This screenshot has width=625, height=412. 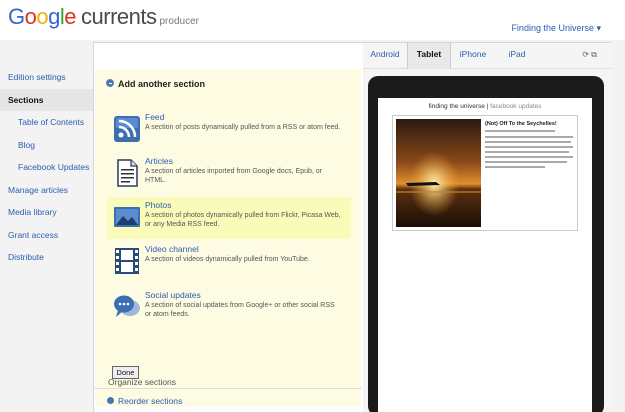 I want to click on nav-manage-articles: Manage articles, so click(x=46, y=190).